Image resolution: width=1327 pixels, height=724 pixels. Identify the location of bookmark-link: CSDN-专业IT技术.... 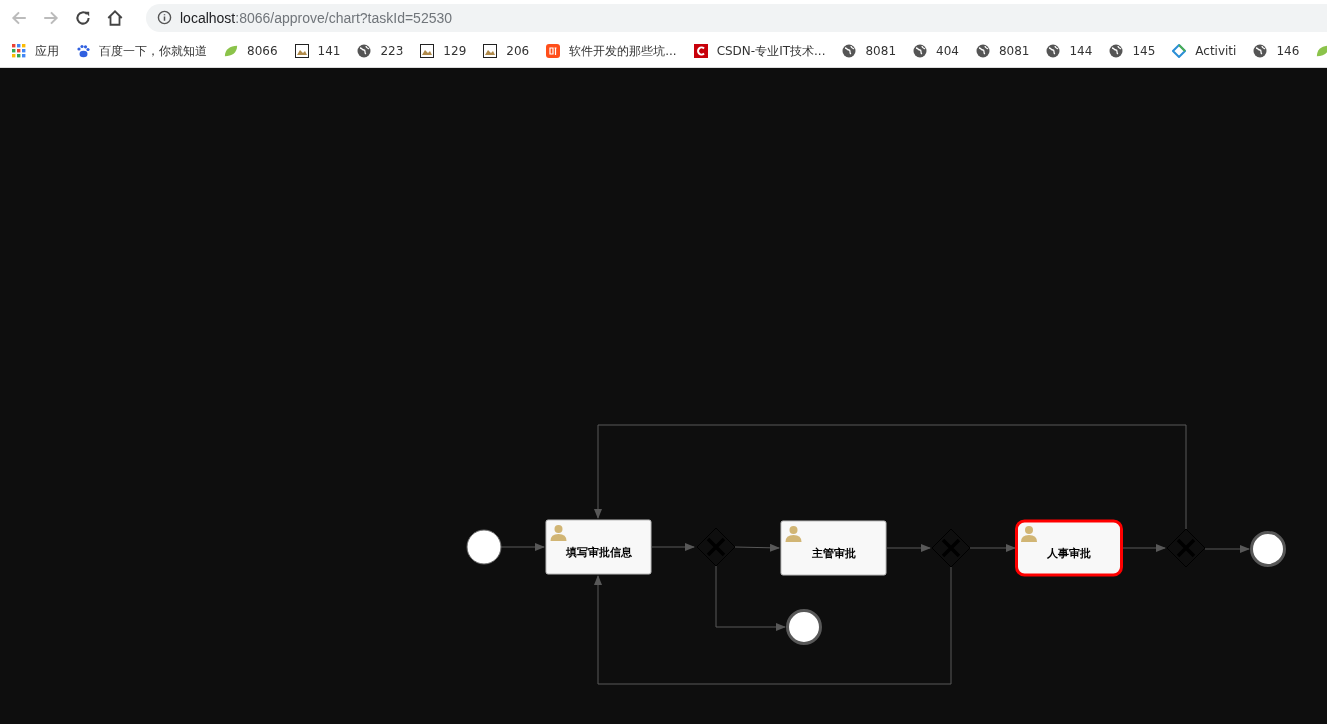
(771, 51).